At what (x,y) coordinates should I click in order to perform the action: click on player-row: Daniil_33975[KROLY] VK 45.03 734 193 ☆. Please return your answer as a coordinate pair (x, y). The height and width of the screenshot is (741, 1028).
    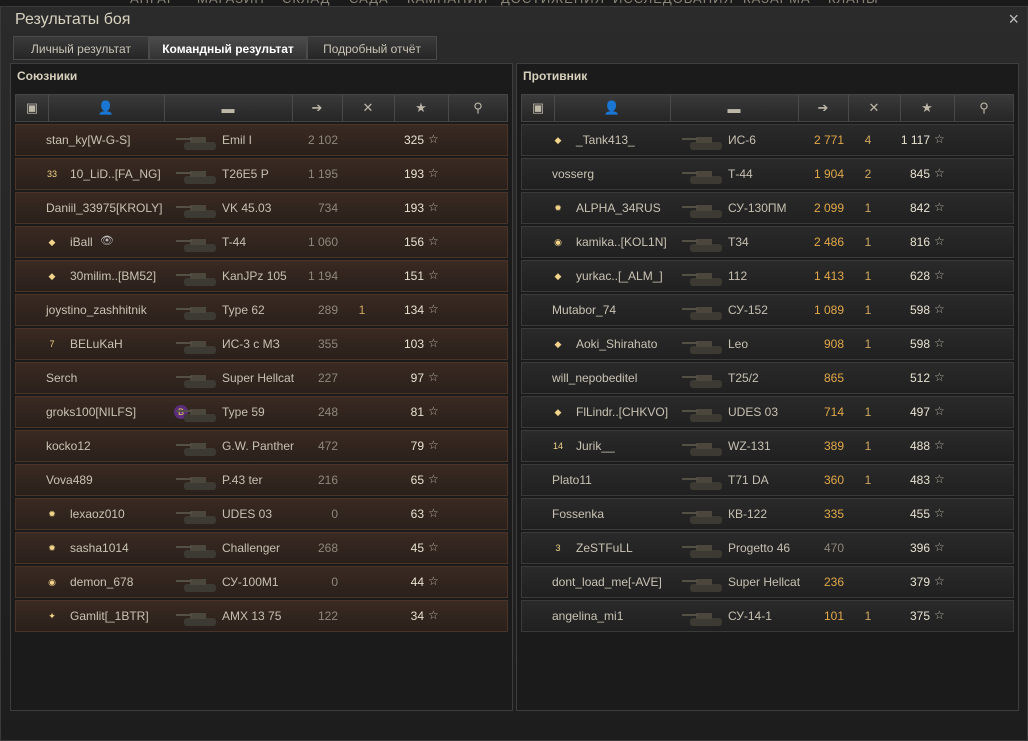
    Looking at the image, I should click on (261, 208).